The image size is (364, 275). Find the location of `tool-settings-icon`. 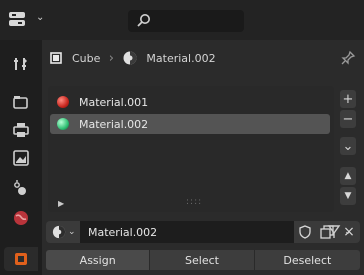

tool-settings-icon is located at coordinates (20, 64).